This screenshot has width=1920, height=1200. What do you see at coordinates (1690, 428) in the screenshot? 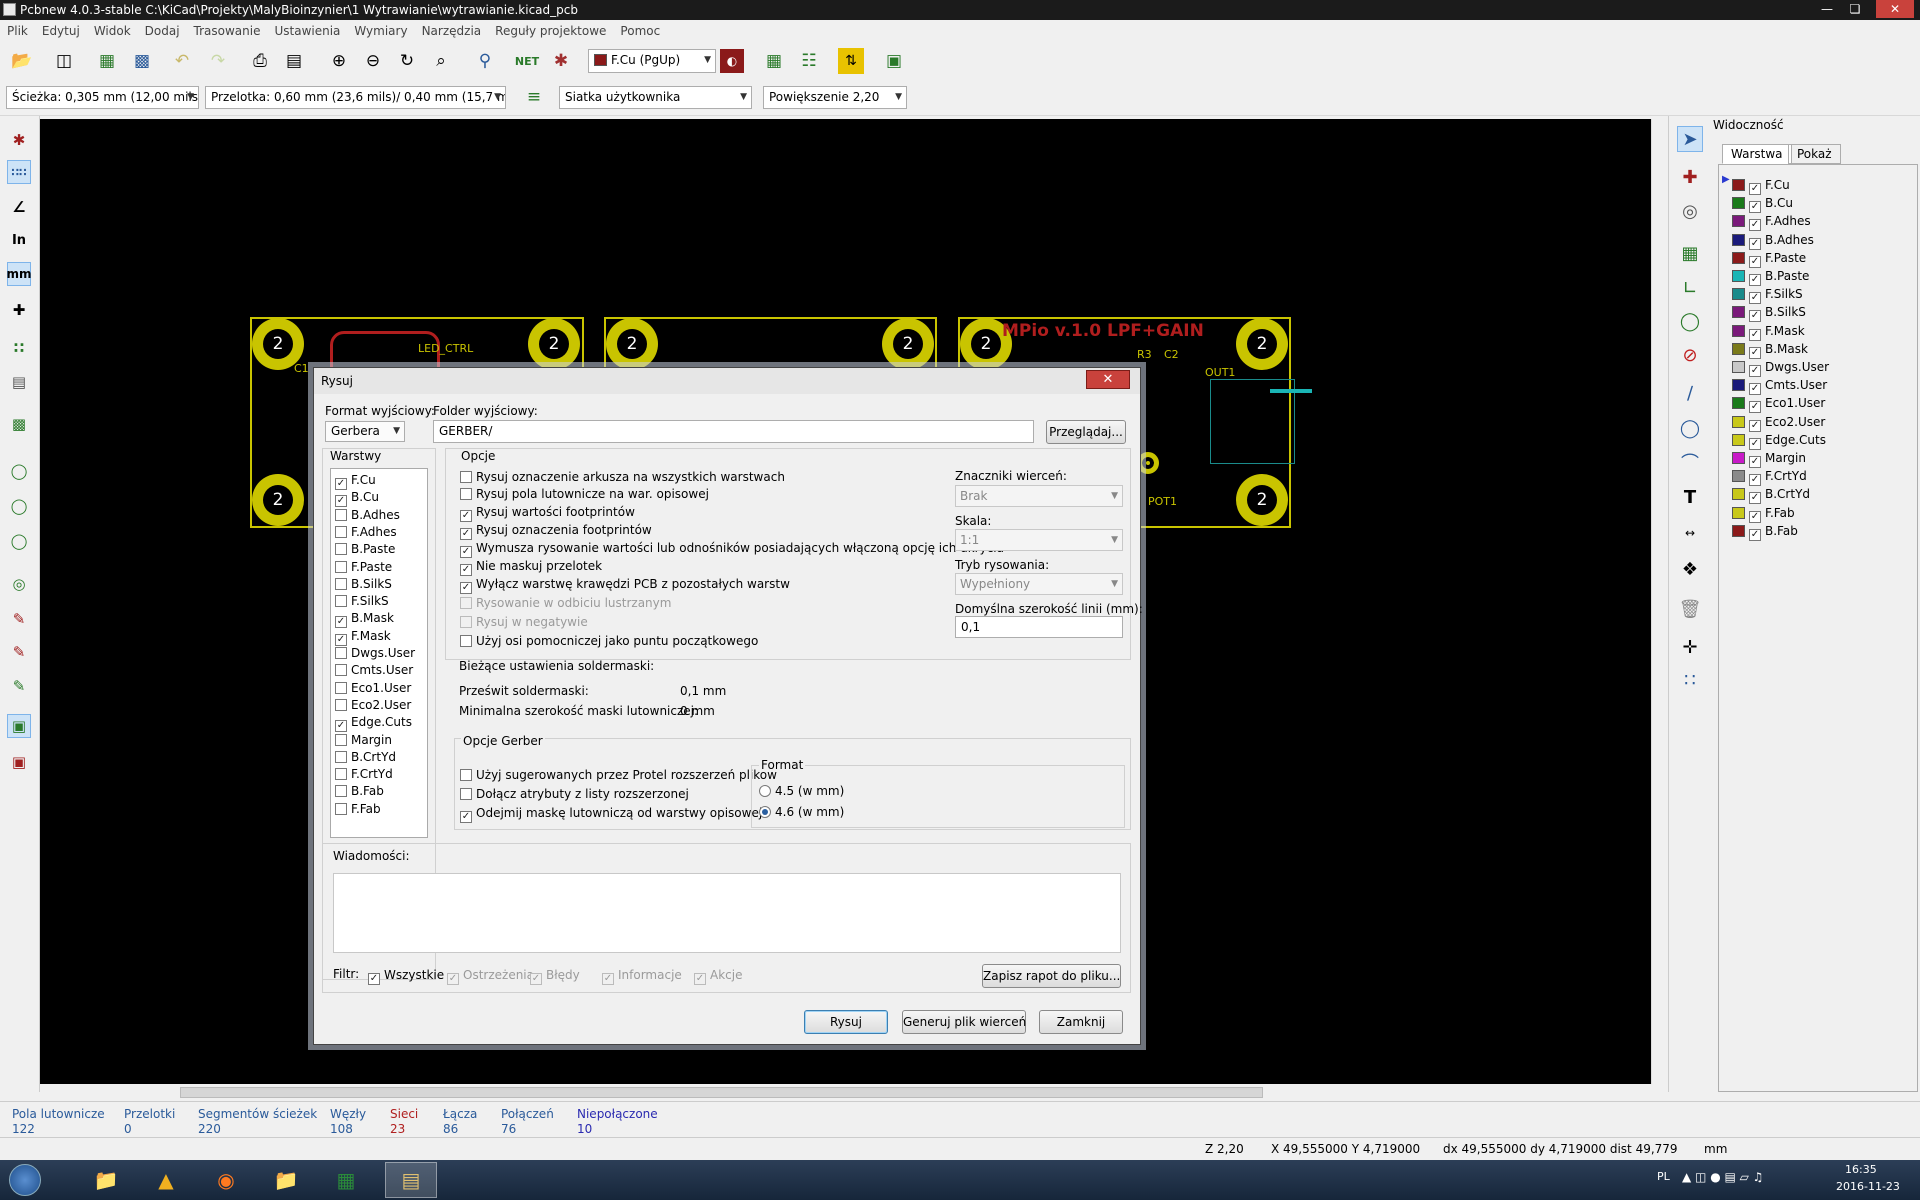
I see `add-circle-icon: ◯` at bounding box center [1690, 428].